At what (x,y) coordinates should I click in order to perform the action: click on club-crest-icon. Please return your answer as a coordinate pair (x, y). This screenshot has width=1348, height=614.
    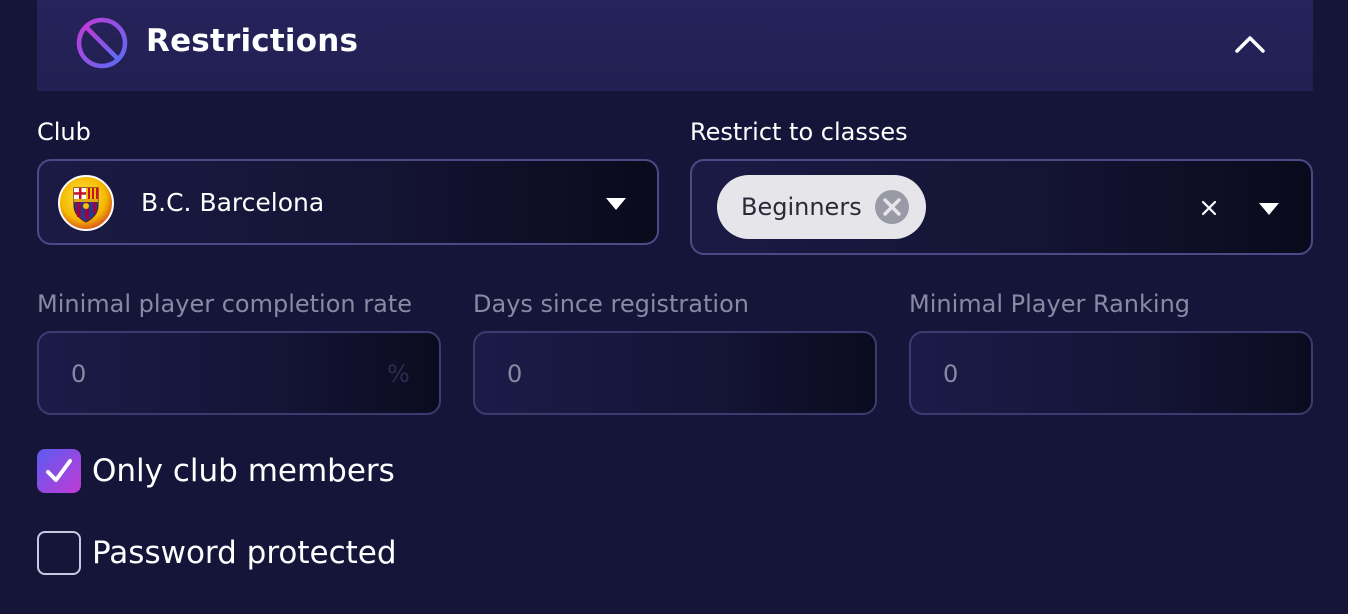
    Looking at the image, I should click on (86, 203).